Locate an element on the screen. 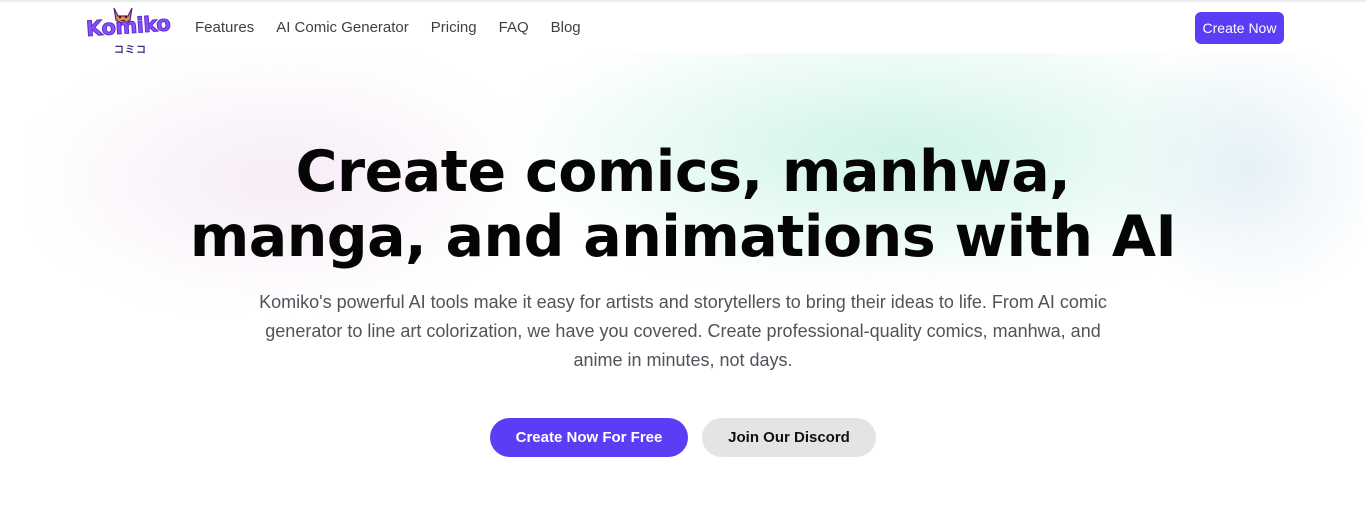 The image size is (1366, 517). header-create-now-button: Create Now is located at coordinates (1239, 28).